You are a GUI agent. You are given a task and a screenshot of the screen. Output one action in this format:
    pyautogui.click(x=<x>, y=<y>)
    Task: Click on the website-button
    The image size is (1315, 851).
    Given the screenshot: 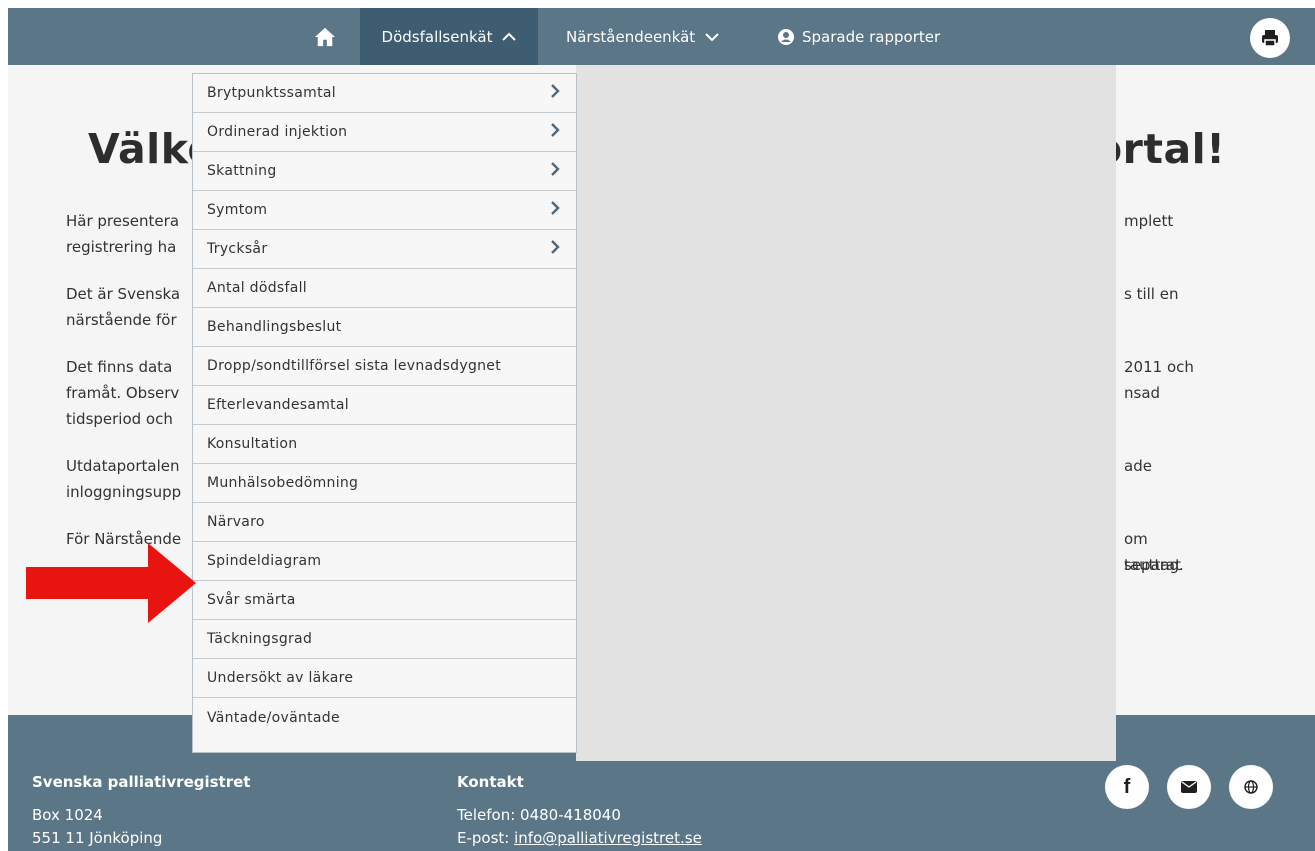 What is the action you would take?
    pyautogui.click(x=1251, y=787)
    